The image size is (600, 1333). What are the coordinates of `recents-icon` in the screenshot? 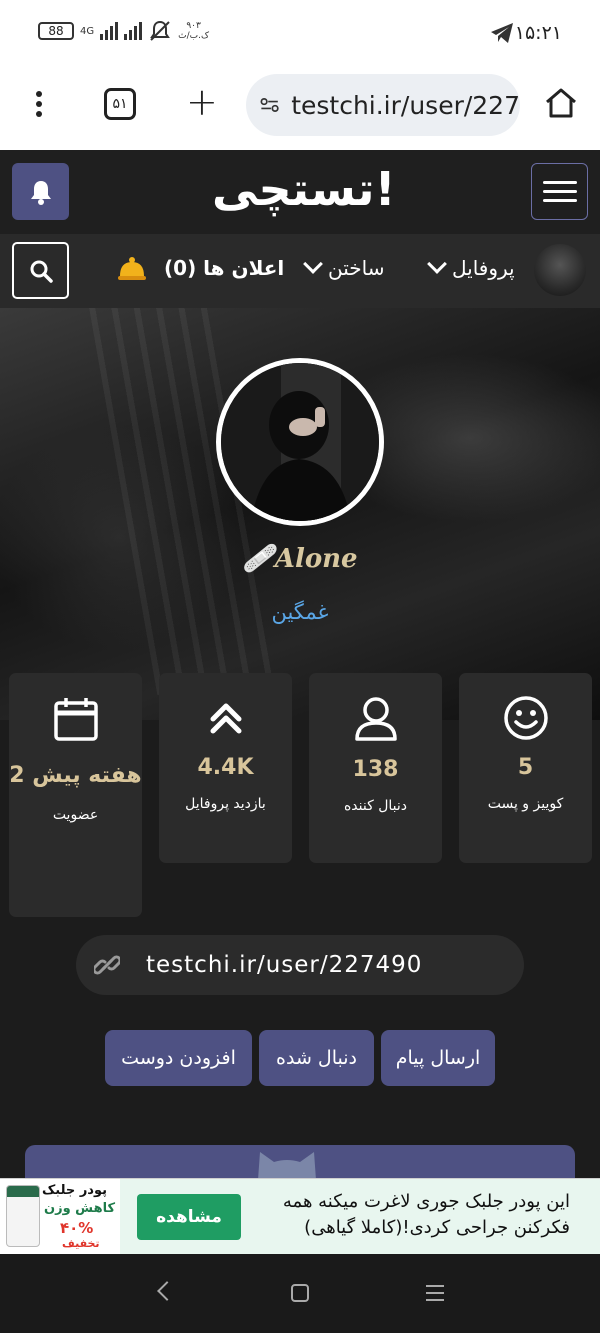 It's located at (435, 1295).